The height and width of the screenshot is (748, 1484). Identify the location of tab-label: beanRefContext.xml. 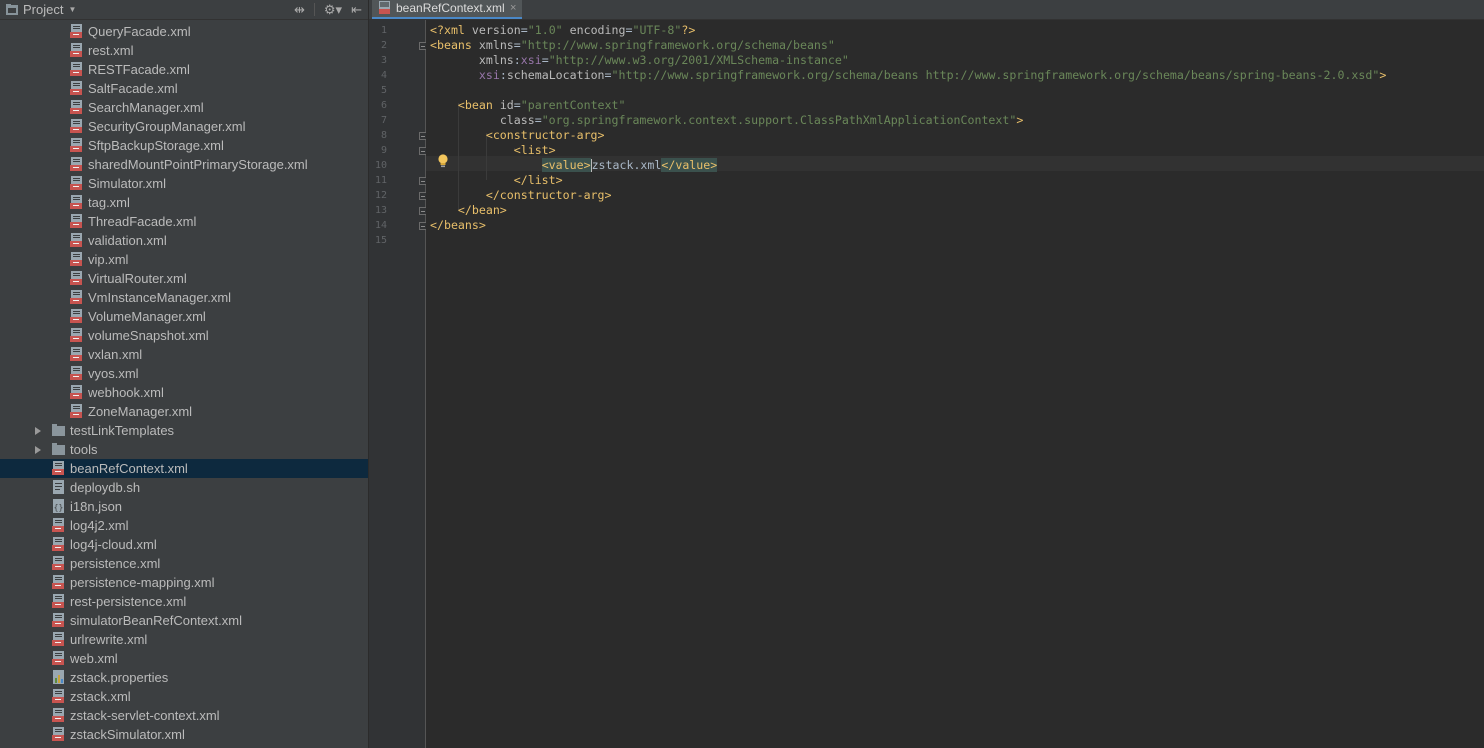
(450, 8).